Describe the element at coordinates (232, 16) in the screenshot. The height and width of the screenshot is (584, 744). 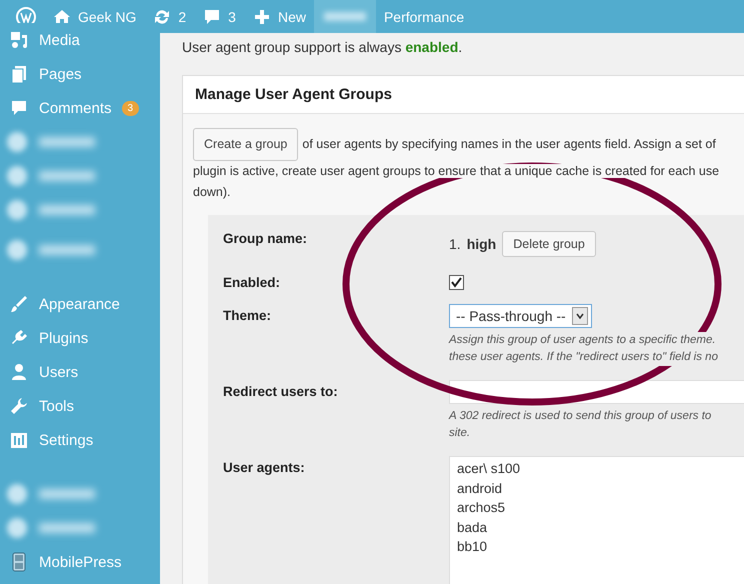
I see `admin-bar-link: 3` at that location.